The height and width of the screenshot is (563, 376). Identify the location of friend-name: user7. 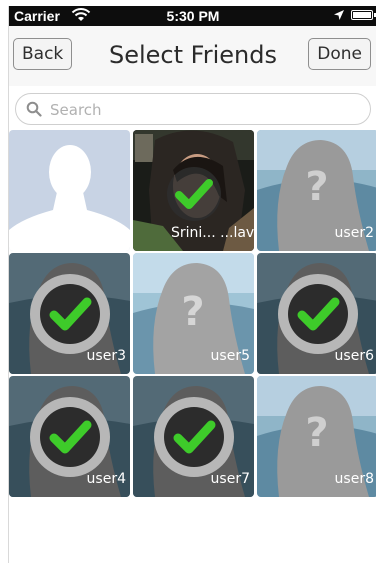
(230, 479).